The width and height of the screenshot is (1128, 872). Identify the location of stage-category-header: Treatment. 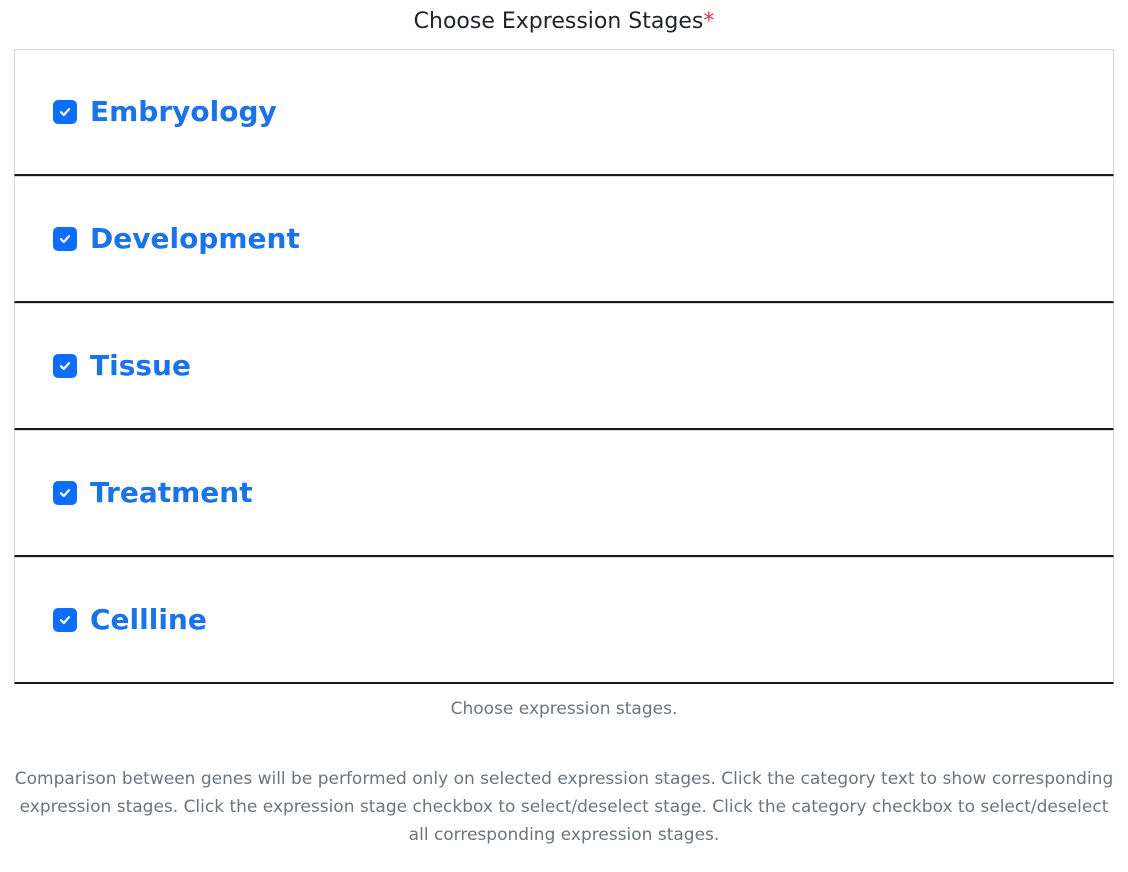
(153, 493).